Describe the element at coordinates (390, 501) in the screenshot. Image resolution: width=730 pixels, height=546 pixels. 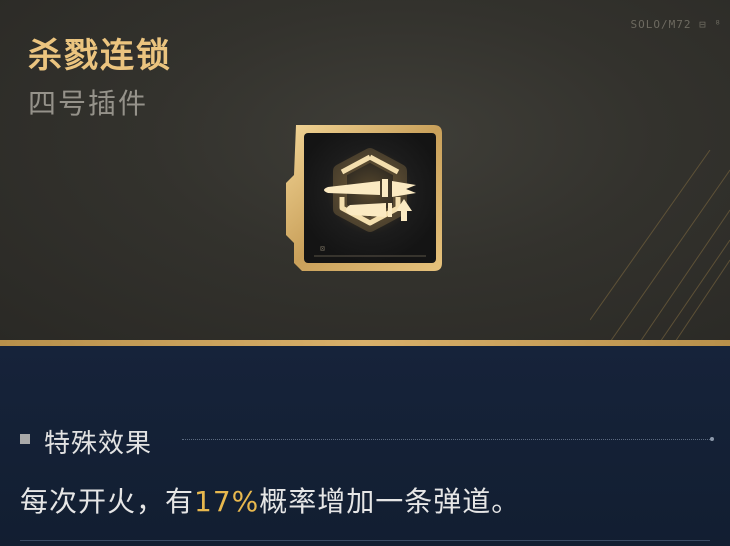
I see `effect-text-after: 概率增加一条弹道。` at that location.